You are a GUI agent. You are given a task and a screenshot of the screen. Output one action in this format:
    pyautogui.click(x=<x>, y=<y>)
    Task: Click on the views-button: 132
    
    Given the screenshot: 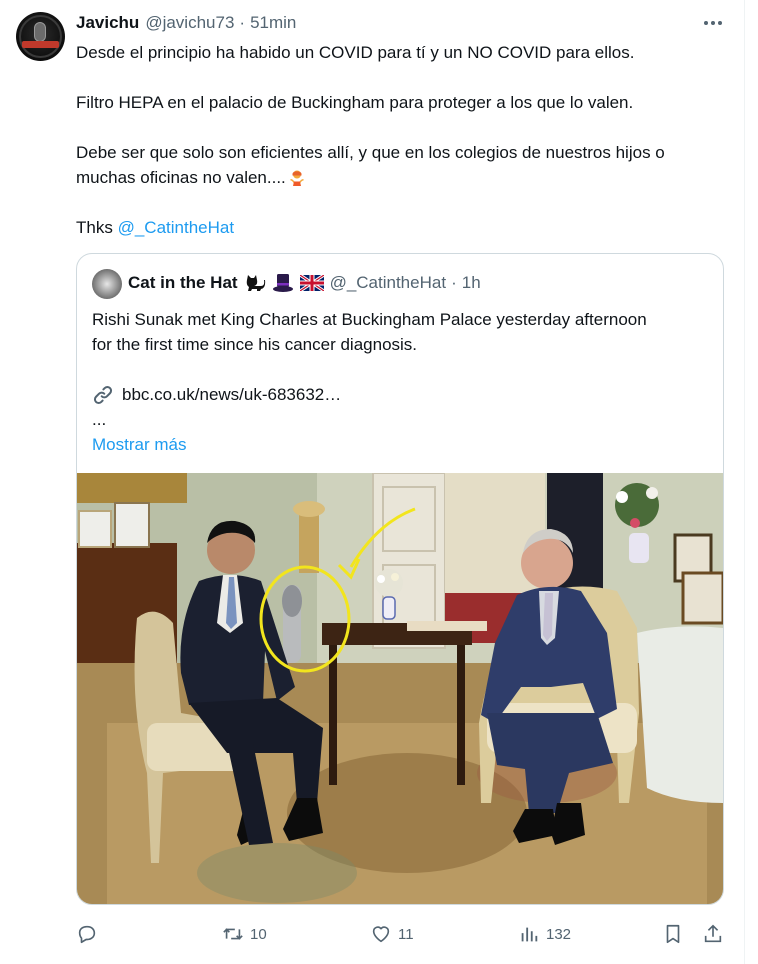 What is the action you would take?
    pyautogui.click(x=544, y=934)
    